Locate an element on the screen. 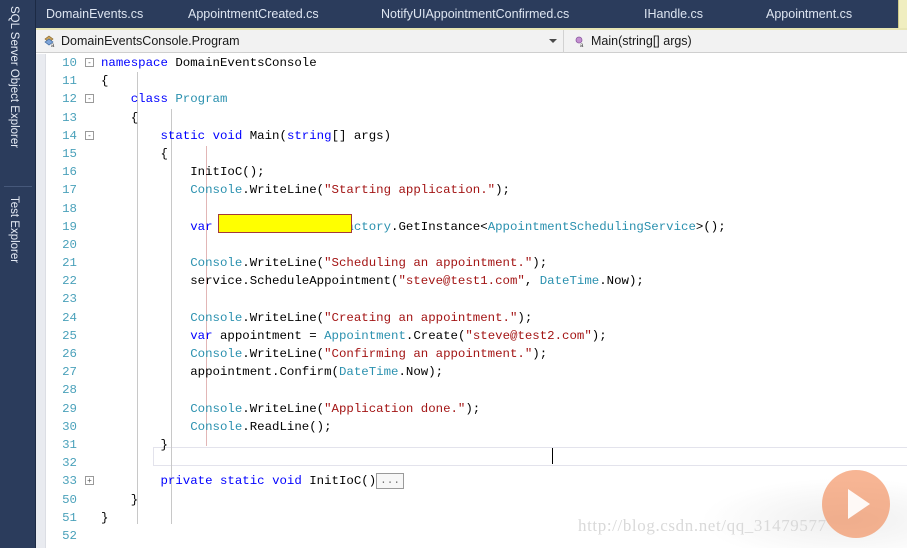 The height and width of the screenshot is (548, 907). line-number: 18 is located at coordinates (69, 208).